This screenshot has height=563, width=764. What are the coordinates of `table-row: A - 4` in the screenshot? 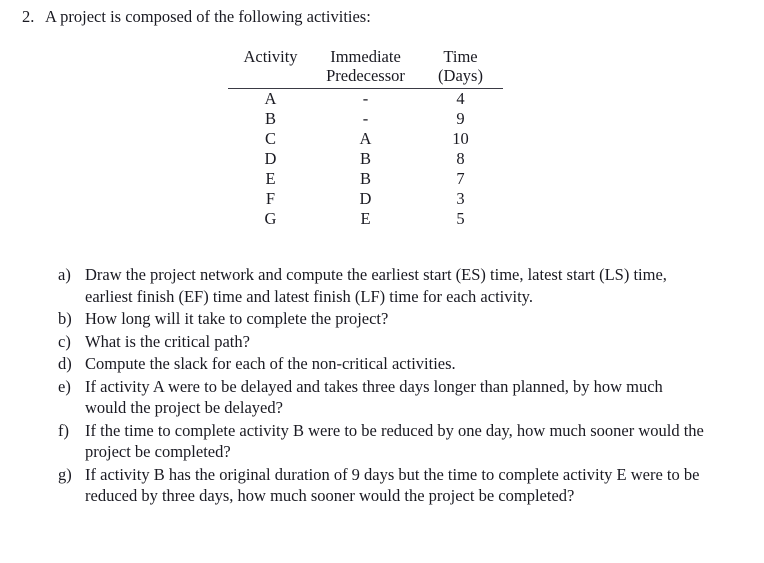 It's located at (365, 99).